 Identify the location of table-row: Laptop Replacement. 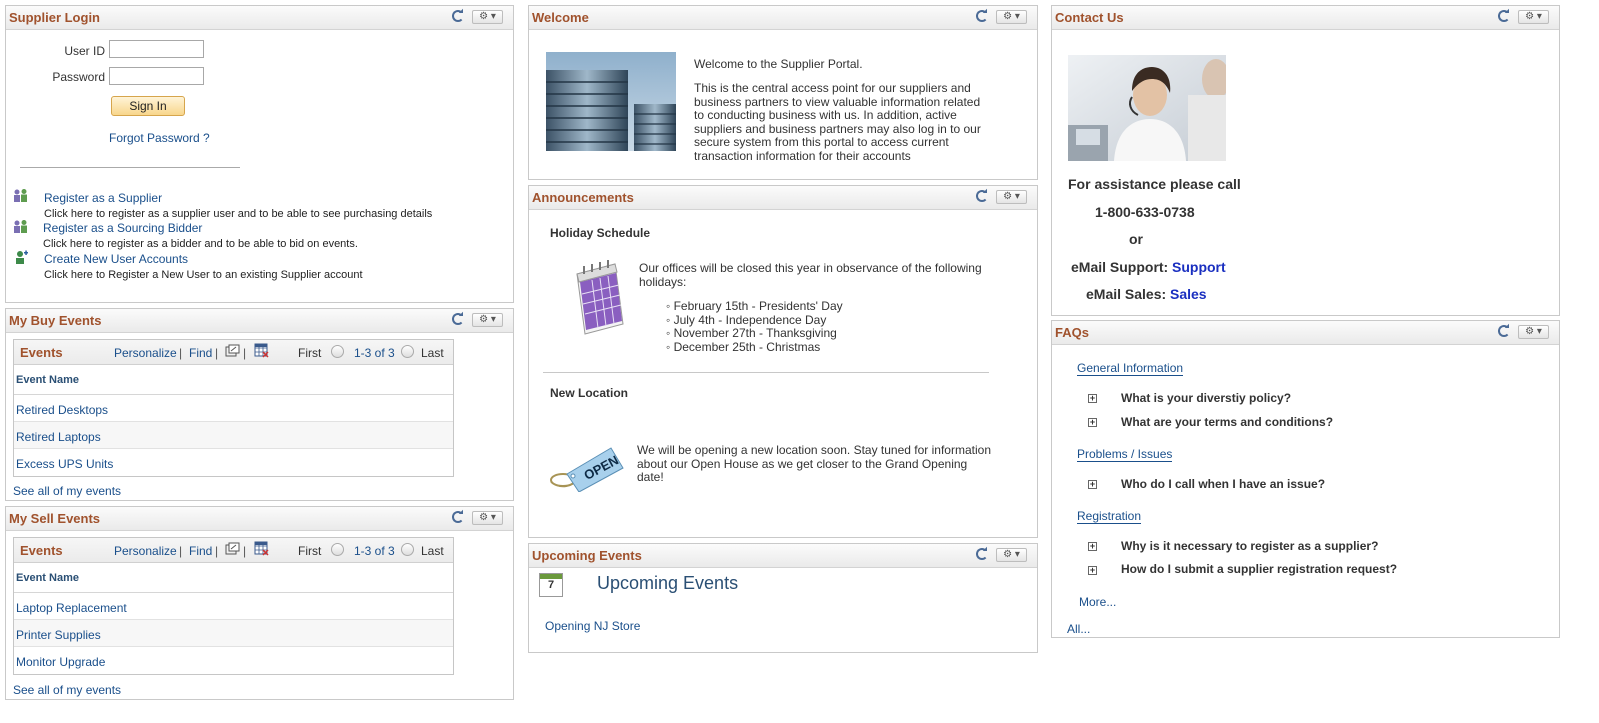
(233, 606).